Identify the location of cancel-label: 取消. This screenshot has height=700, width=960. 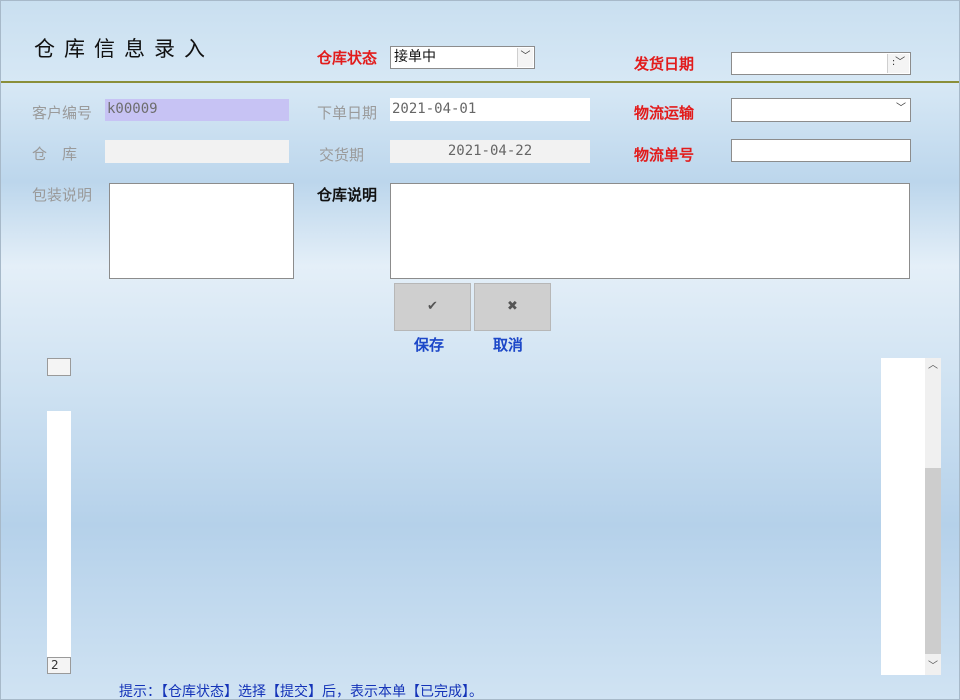
(508, 344).